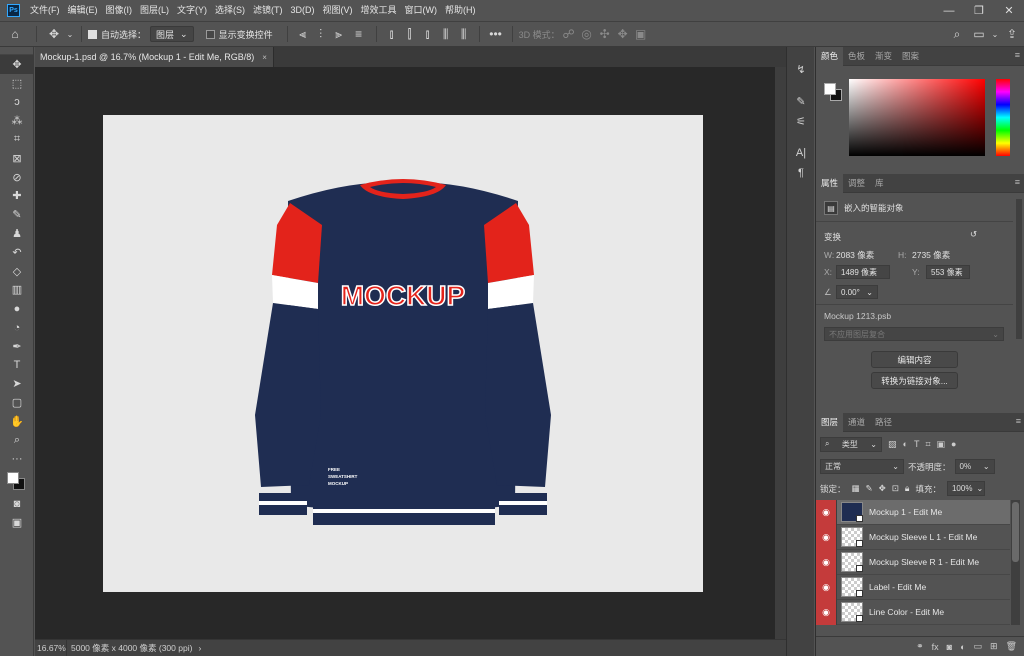 Image resolution: width=1024 pixels, height=656 pixels. What do you see at coordinates (869, 488) in the screenshot?
I see `lock-image-icon: ✎` at bounding box center [869, 488].